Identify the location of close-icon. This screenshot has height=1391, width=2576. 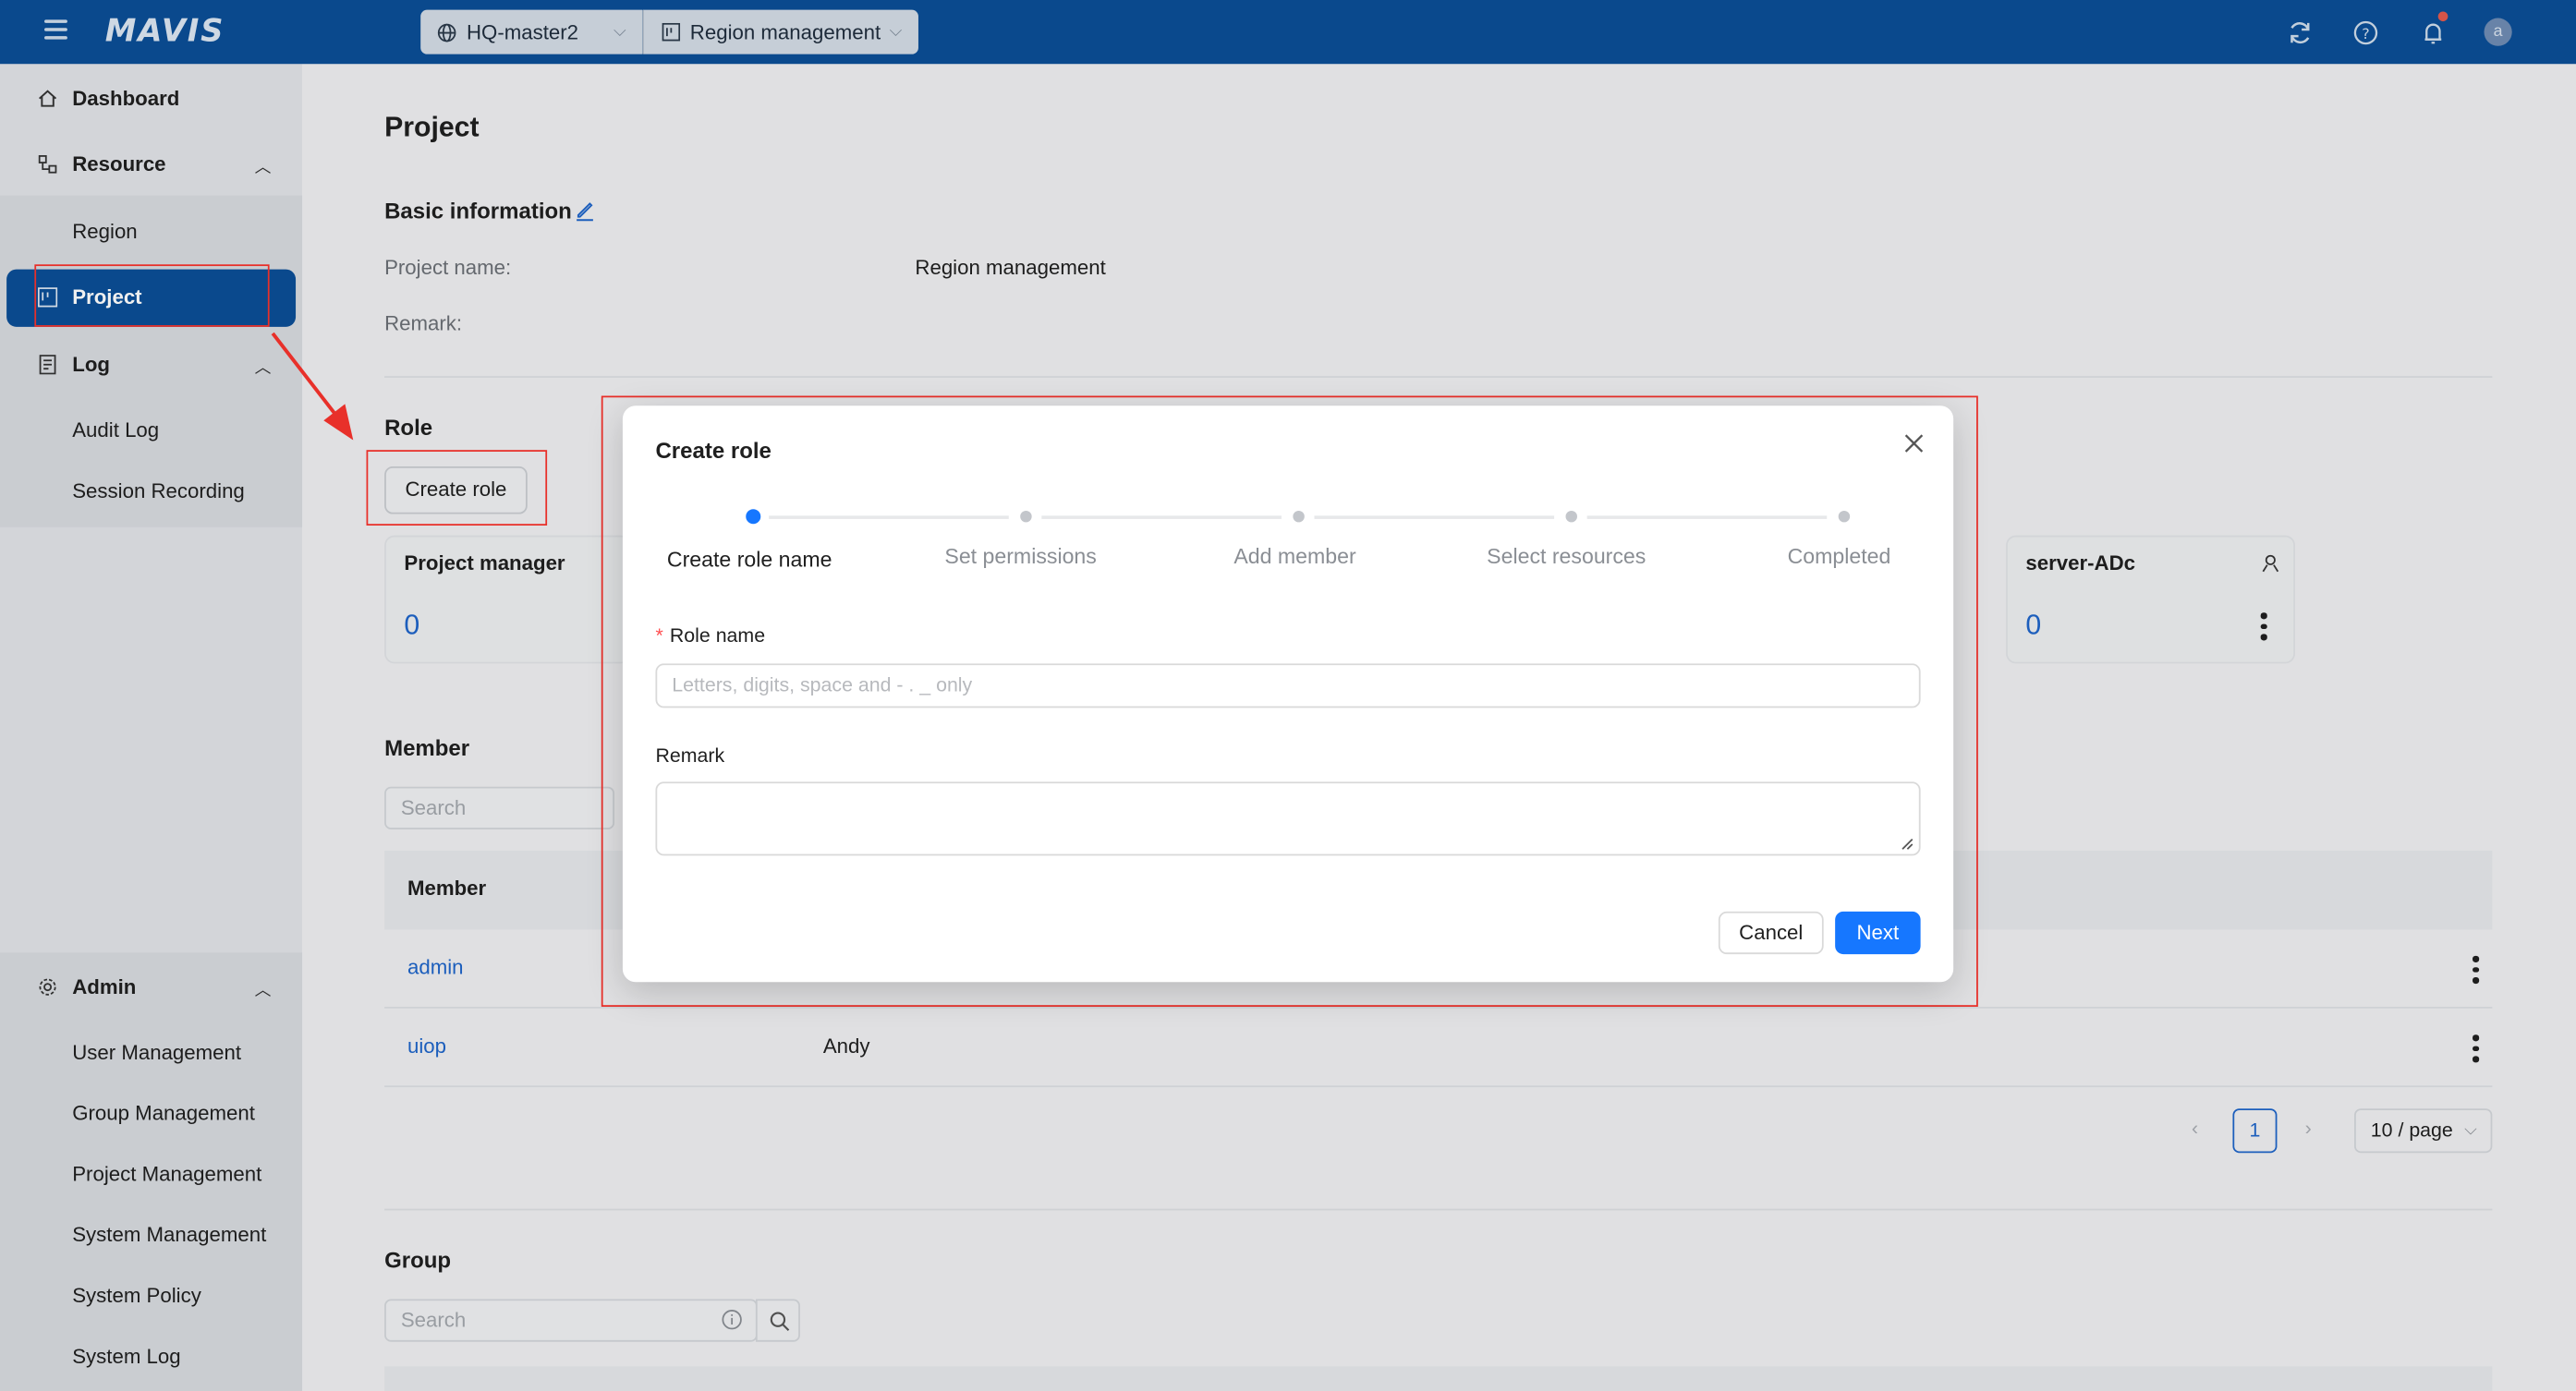
(1914, 443).